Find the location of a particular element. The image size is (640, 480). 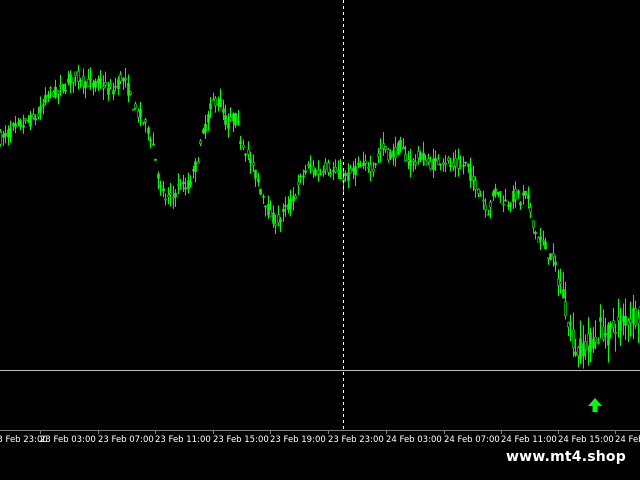

time-axis-label: 23 Feb 15:00 is located at coordinates (241, 440).